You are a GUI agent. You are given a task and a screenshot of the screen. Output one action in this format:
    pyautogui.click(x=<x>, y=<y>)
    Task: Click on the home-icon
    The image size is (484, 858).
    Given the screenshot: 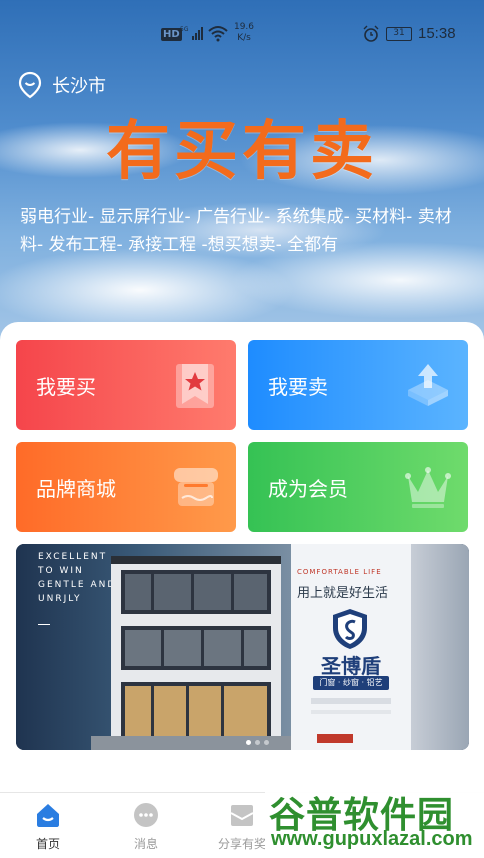 What is the action you would take?
    pyautogui.click(x=48, y=815)
    